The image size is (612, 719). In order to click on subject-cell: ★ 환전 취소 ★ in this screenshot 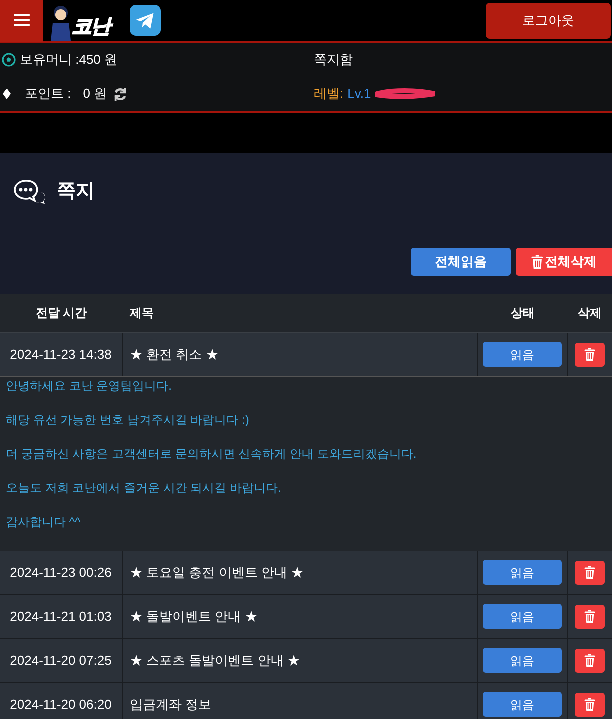, I will do `click(174, 354)`.